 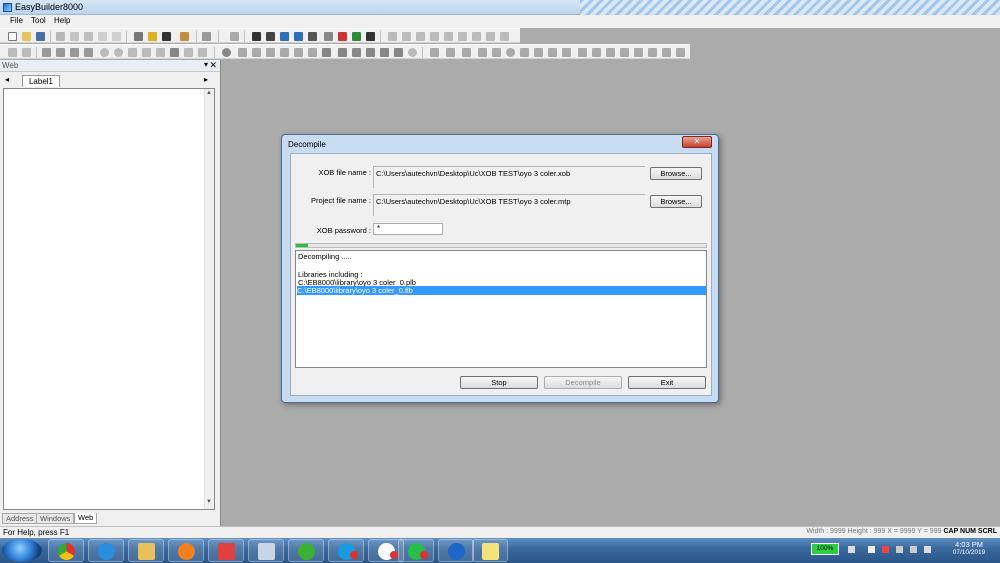 I want to click on layer-up-icon, so click(x=476, y=36).